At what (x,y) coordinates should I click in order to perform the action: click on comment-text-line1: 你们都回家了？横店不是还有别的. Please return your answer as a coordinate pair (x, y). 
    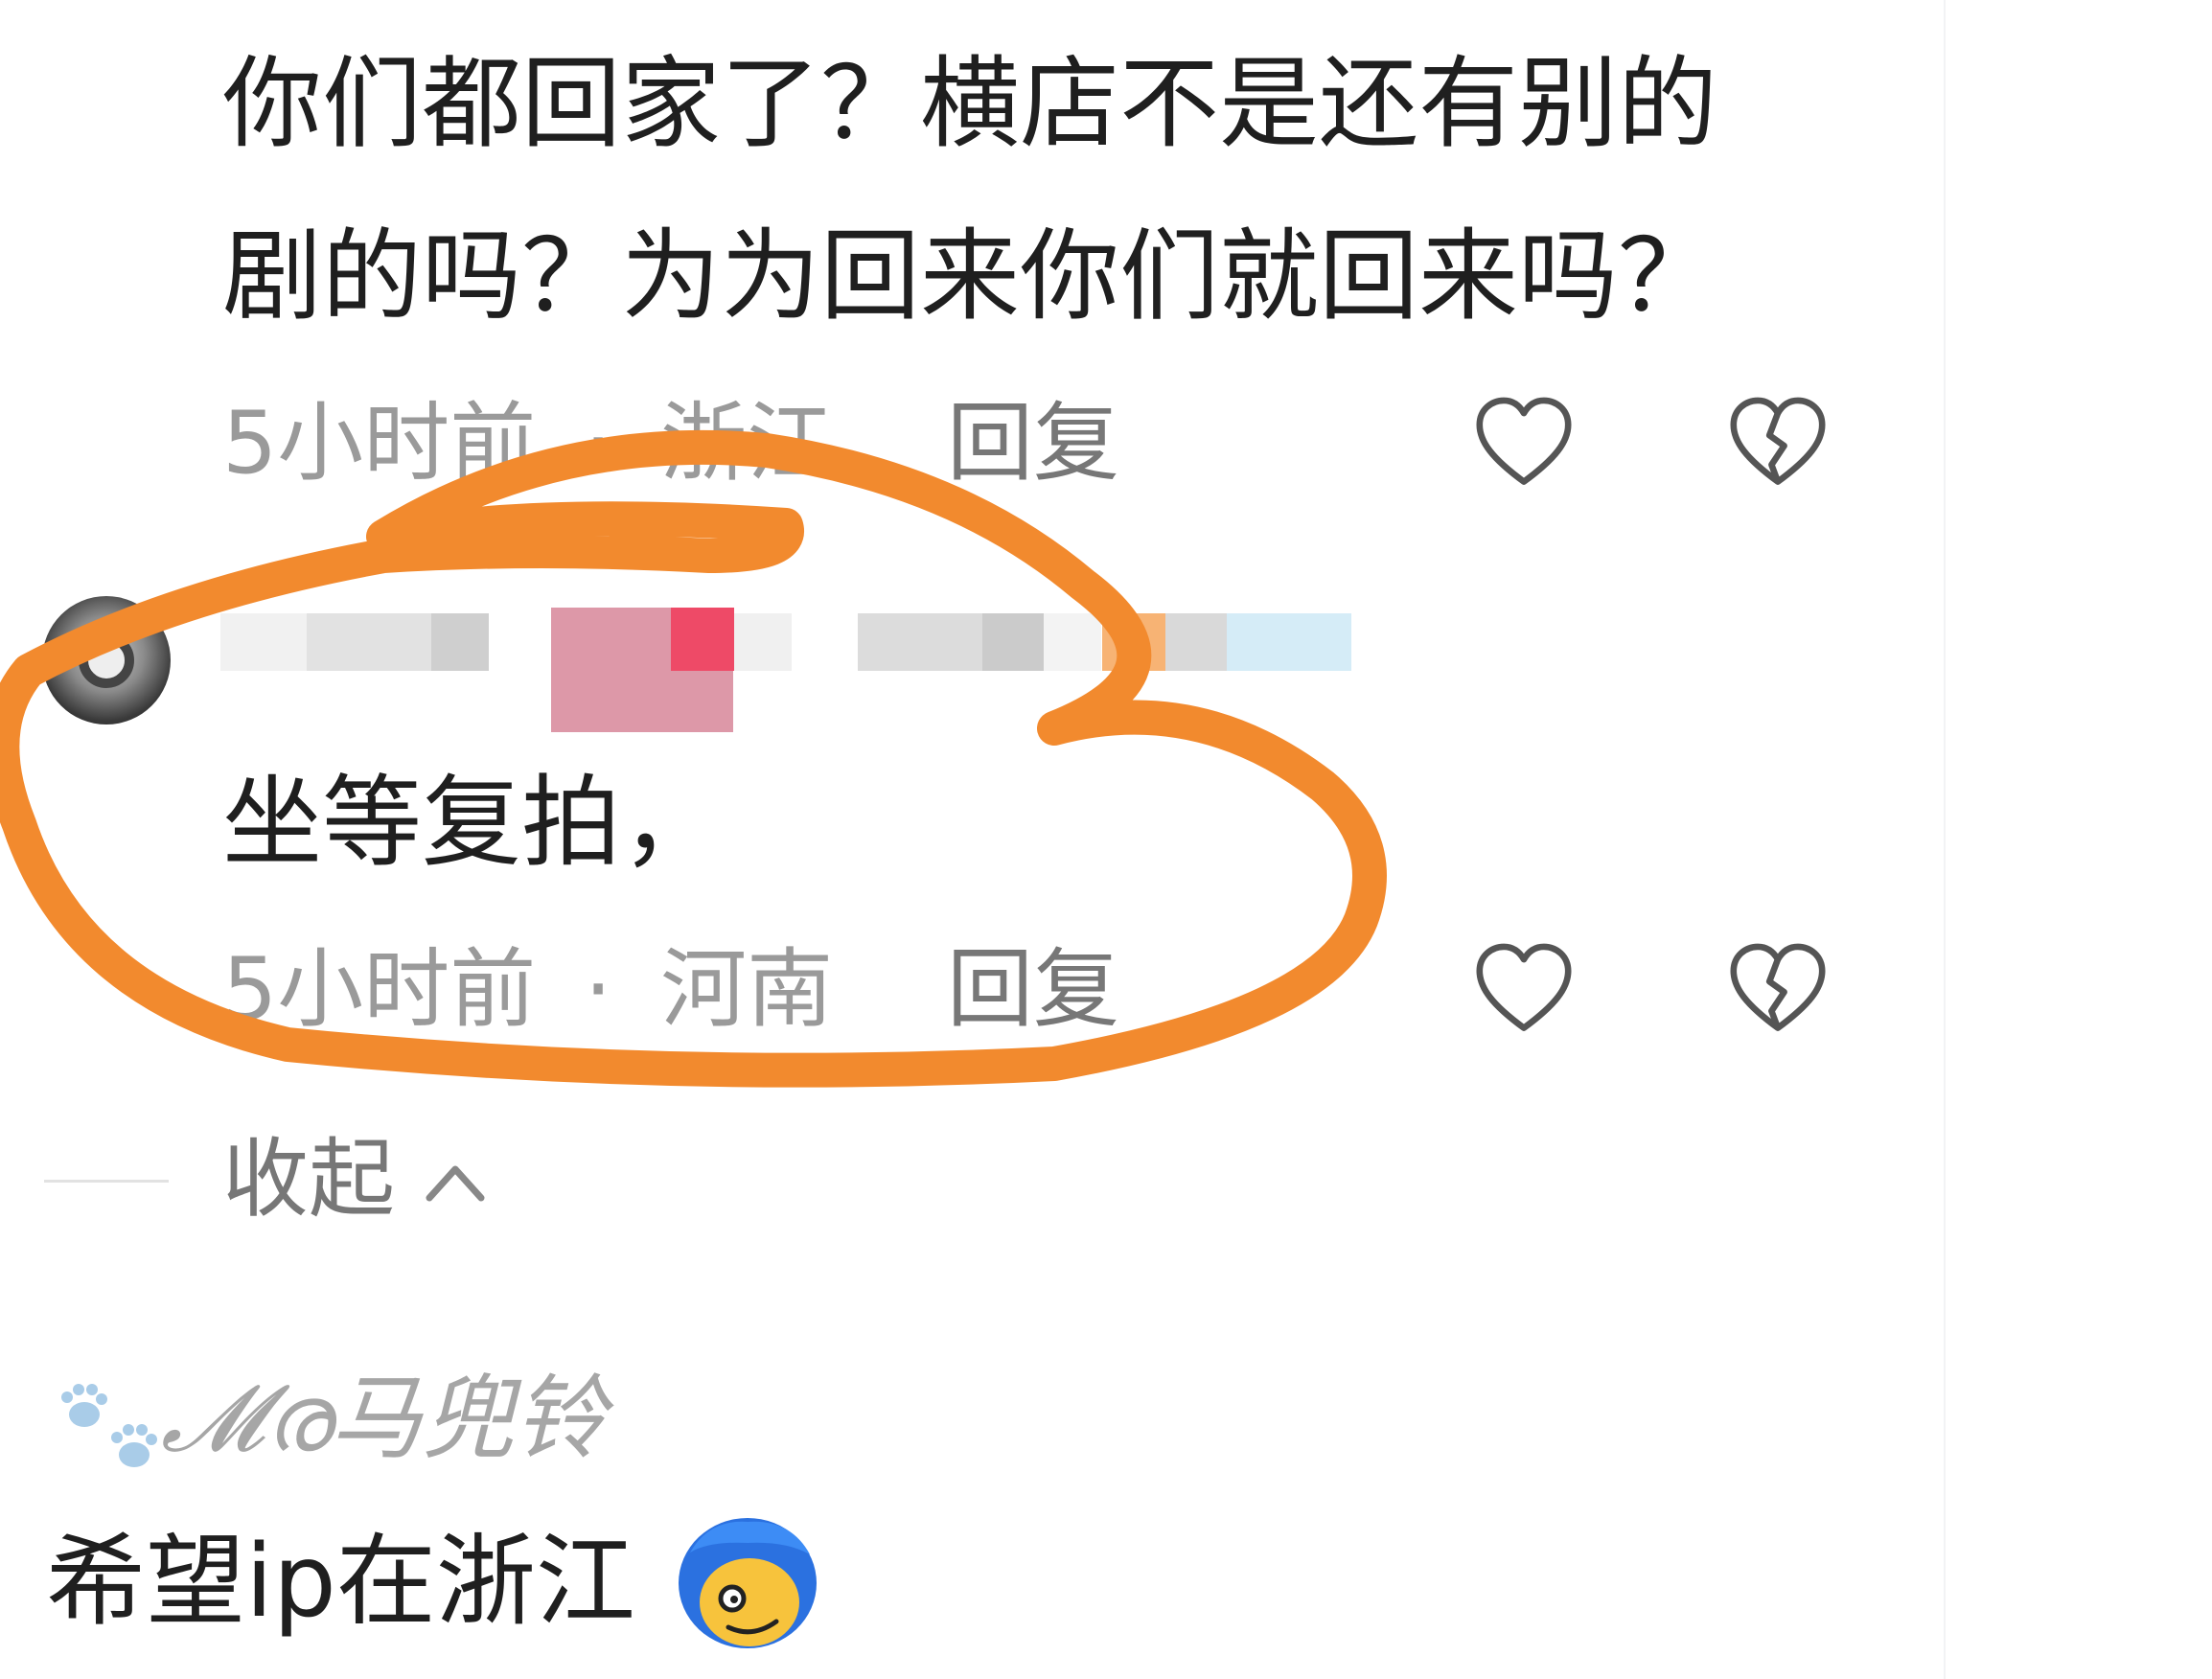
    Looking at the image, I should click on (970, 103).